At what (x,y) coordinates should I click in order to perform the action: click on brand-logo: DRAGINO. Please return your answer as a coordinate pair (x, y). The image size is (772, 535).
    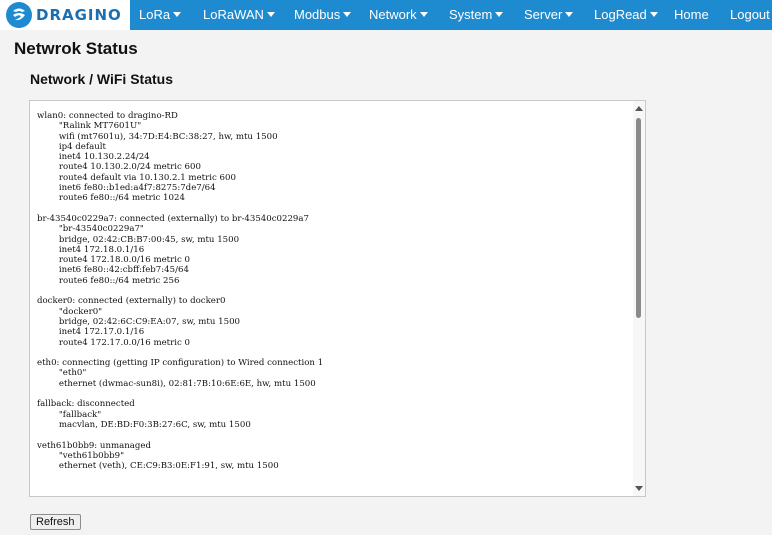
    Looking at the image, I should click on (65, 15).